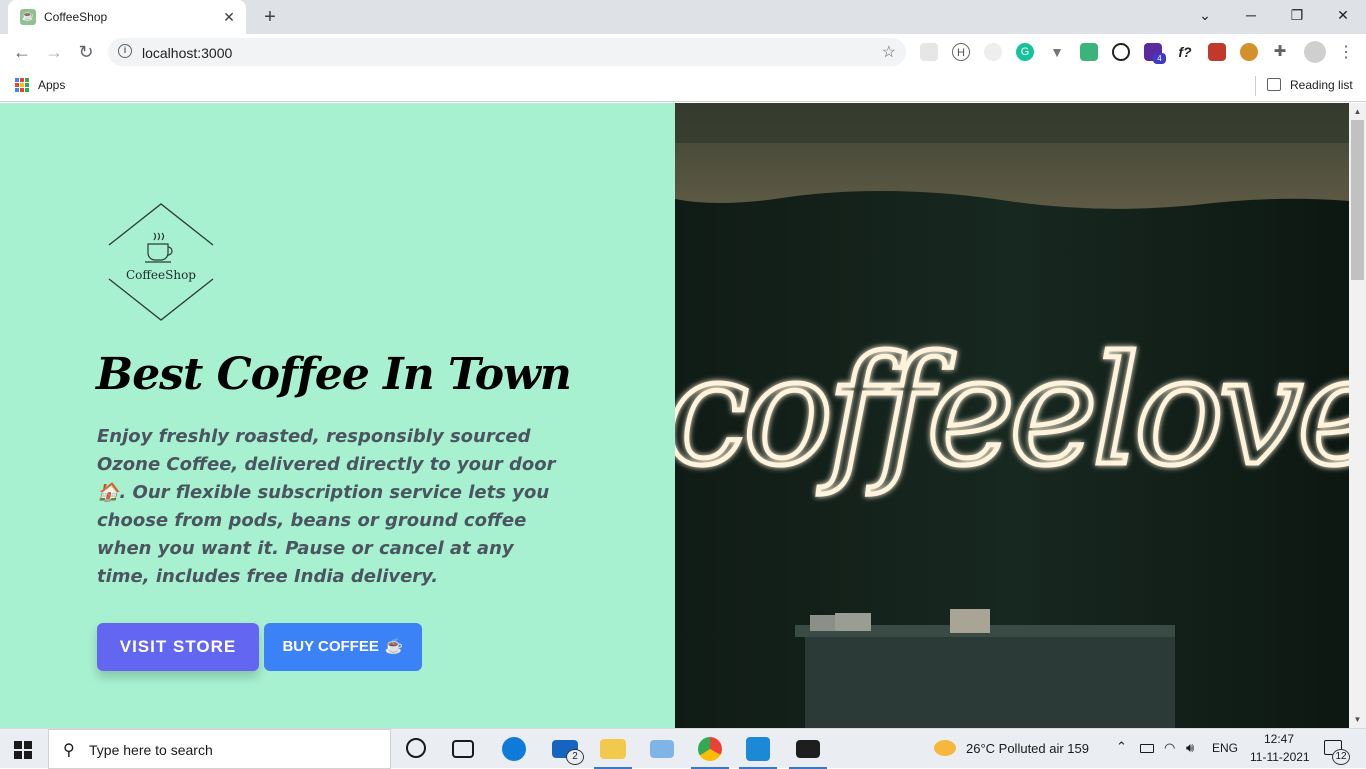  I want to click on extension-1-icon, so click(929, 52).